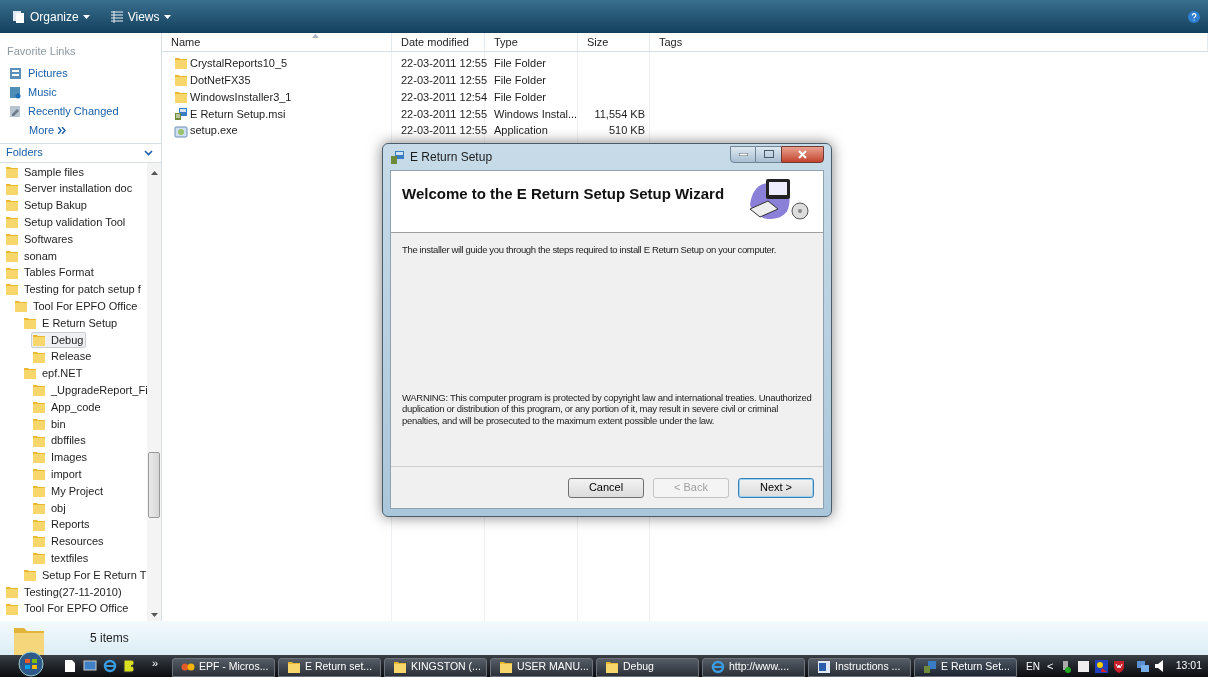  Describe the element at coordinates (154, 484) in the screenshot. I see `scrollbar-thumb` at that location.